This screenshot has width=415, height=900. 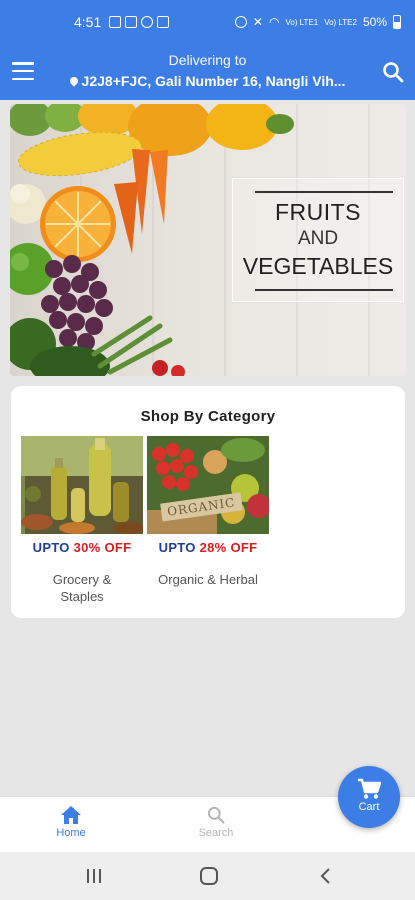 I want to click on banner-line-3: VEGETABLES, so click(x=318, y=266).